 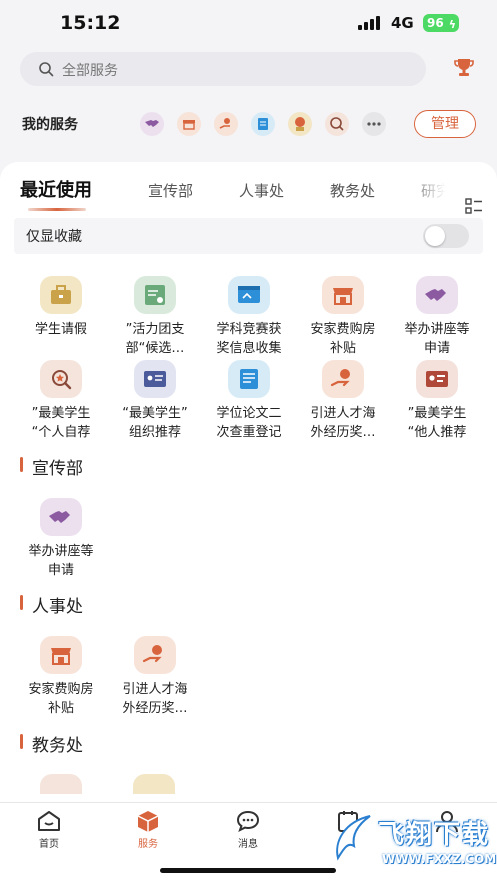 I want to click on contact-card-icon, so click(x=437, y=379).